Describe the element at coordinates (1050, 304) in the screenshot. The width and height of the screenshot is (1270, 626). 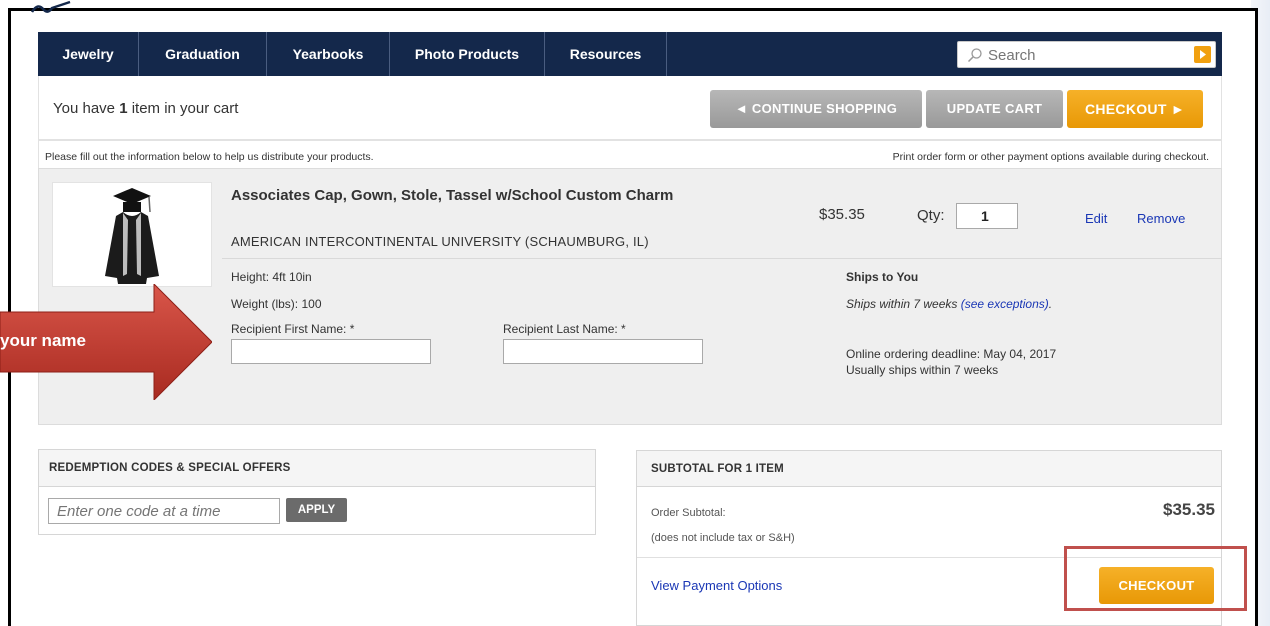
I see `ships-period: .` at that location.